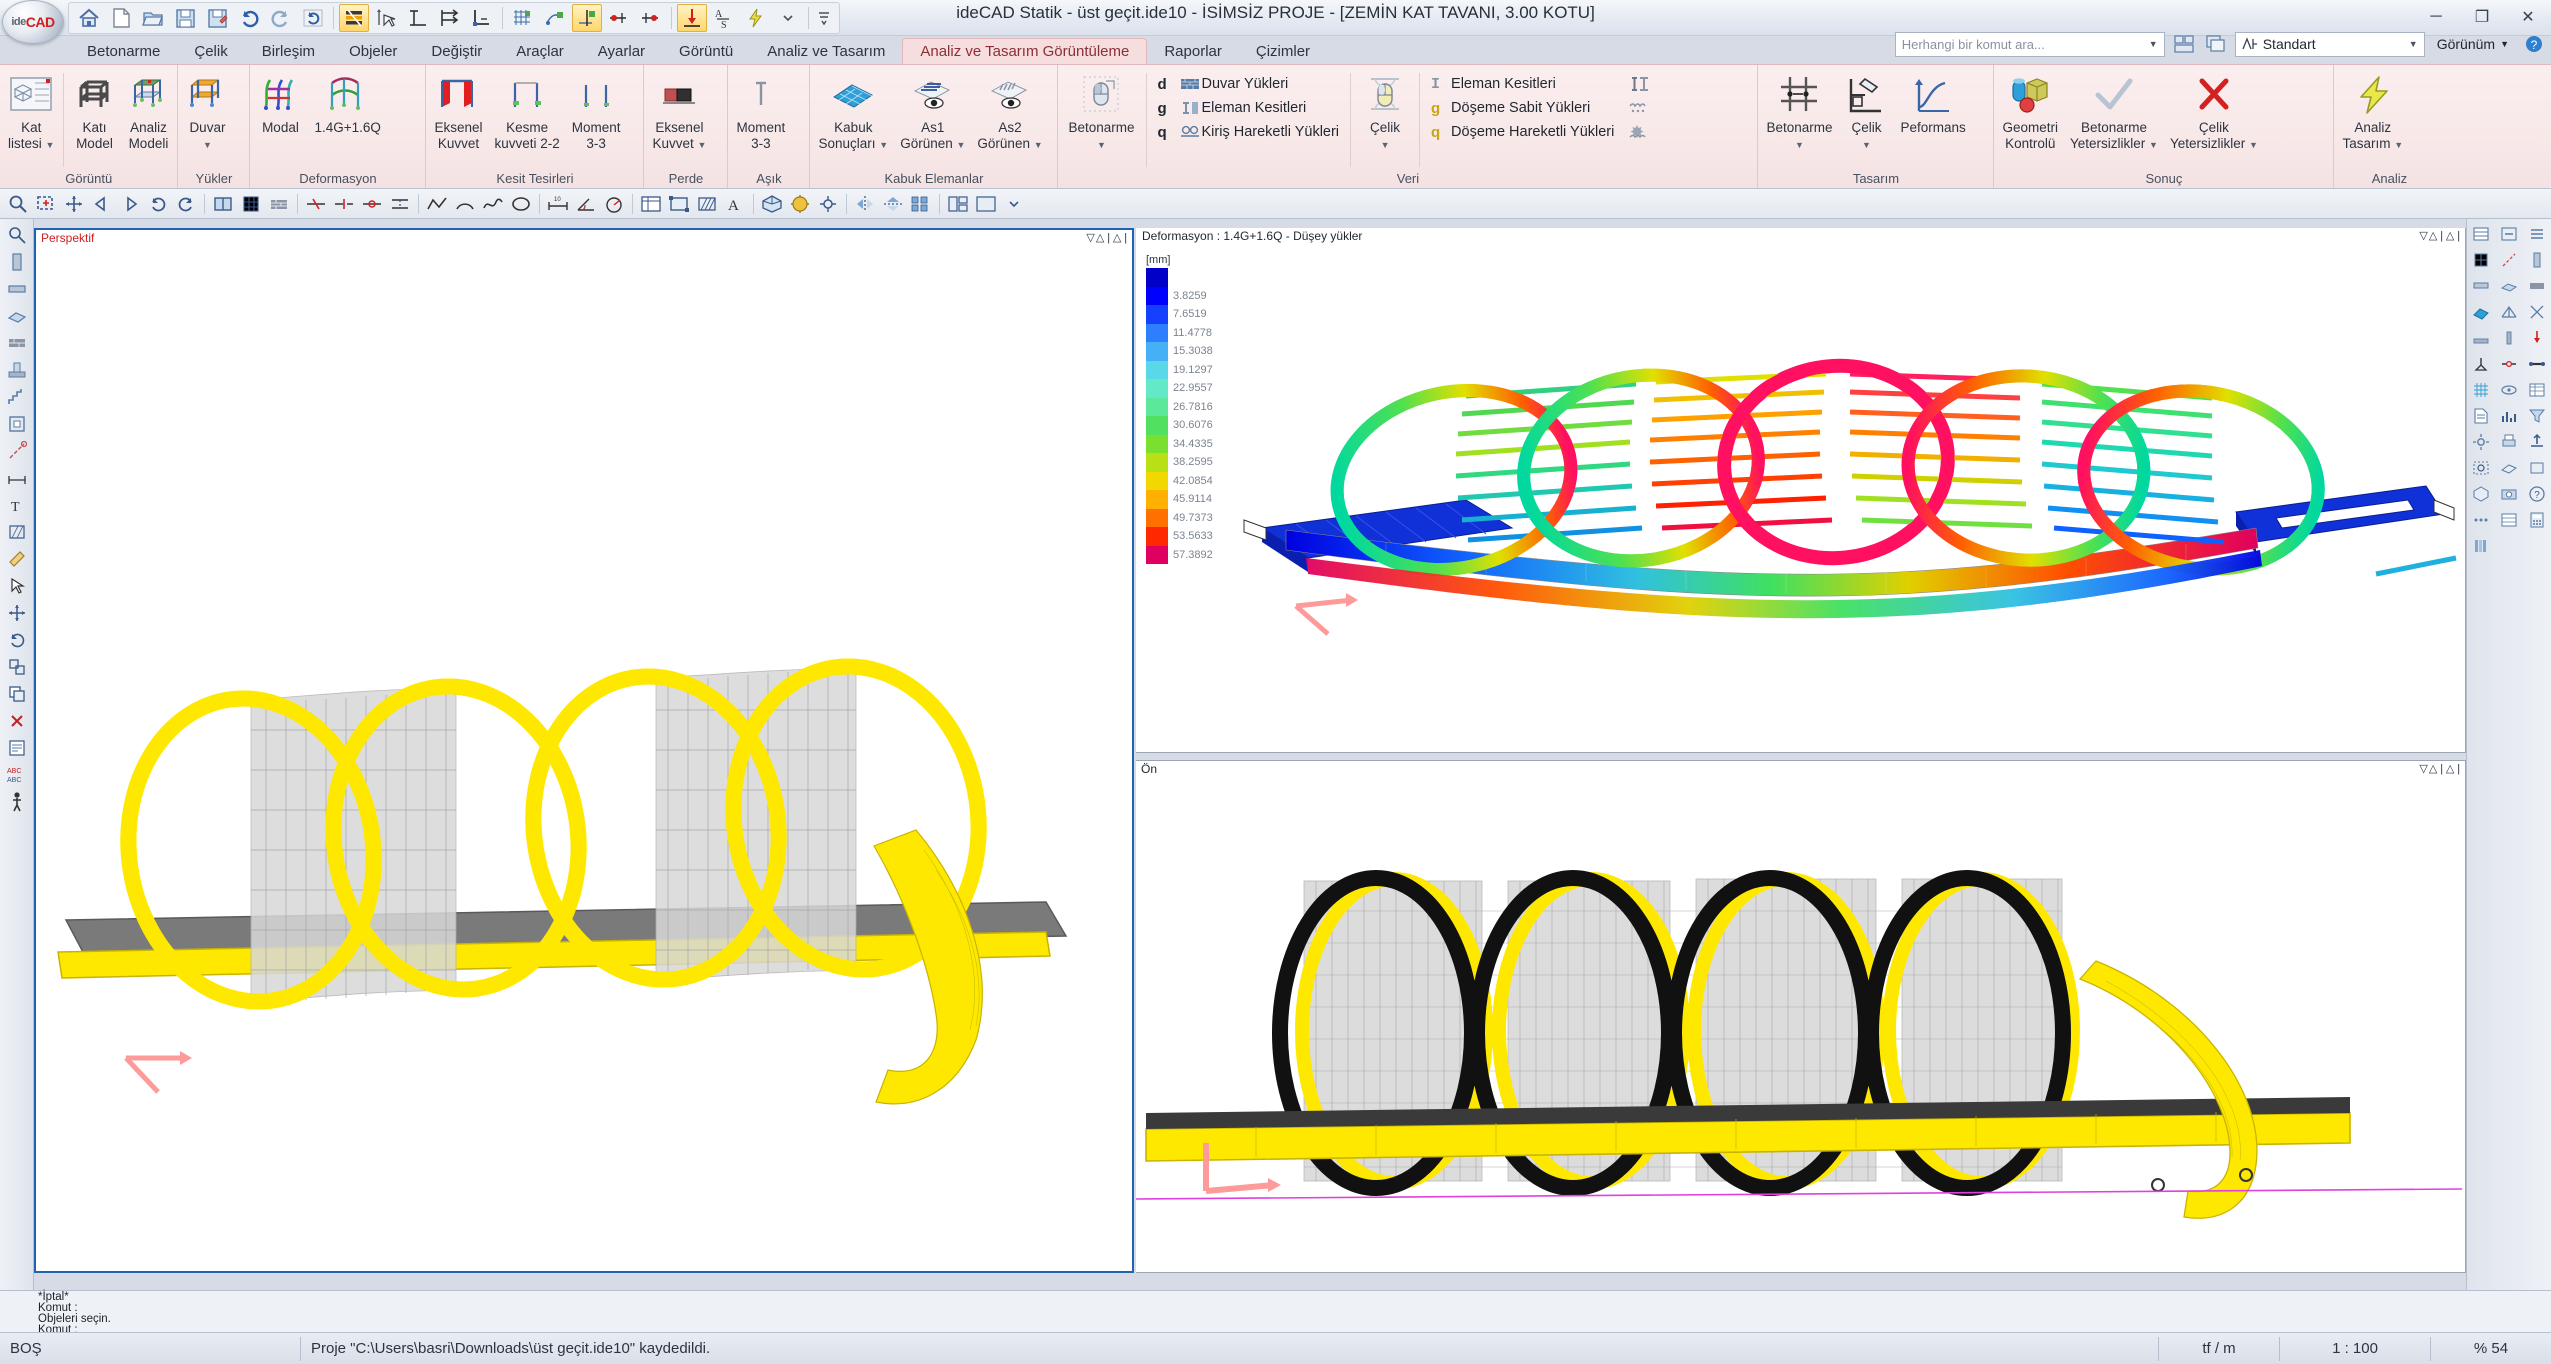 The height and width of the screenshot is (1364, 2551). I want to click on filter-icon, so click(2537, 416).